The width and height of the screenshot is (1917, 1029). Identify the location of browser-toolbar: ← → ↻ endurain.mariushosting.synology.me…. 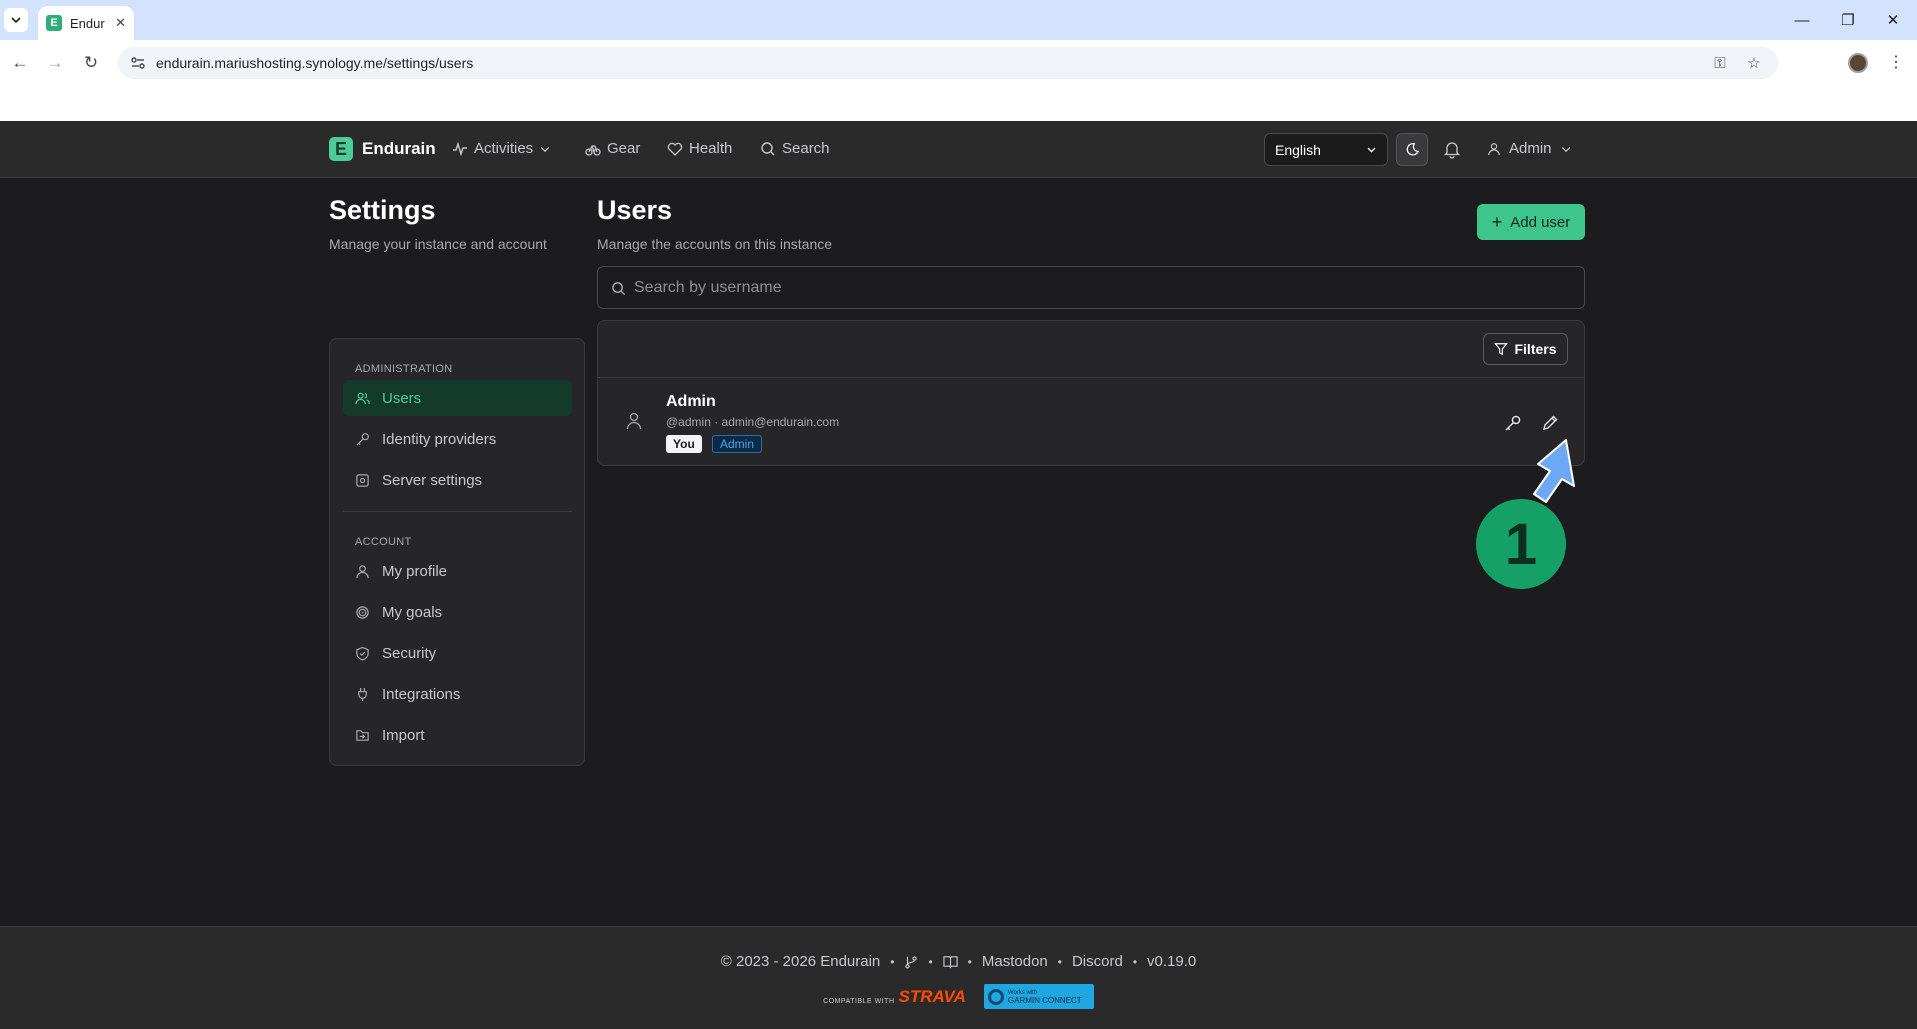
(958, 63).